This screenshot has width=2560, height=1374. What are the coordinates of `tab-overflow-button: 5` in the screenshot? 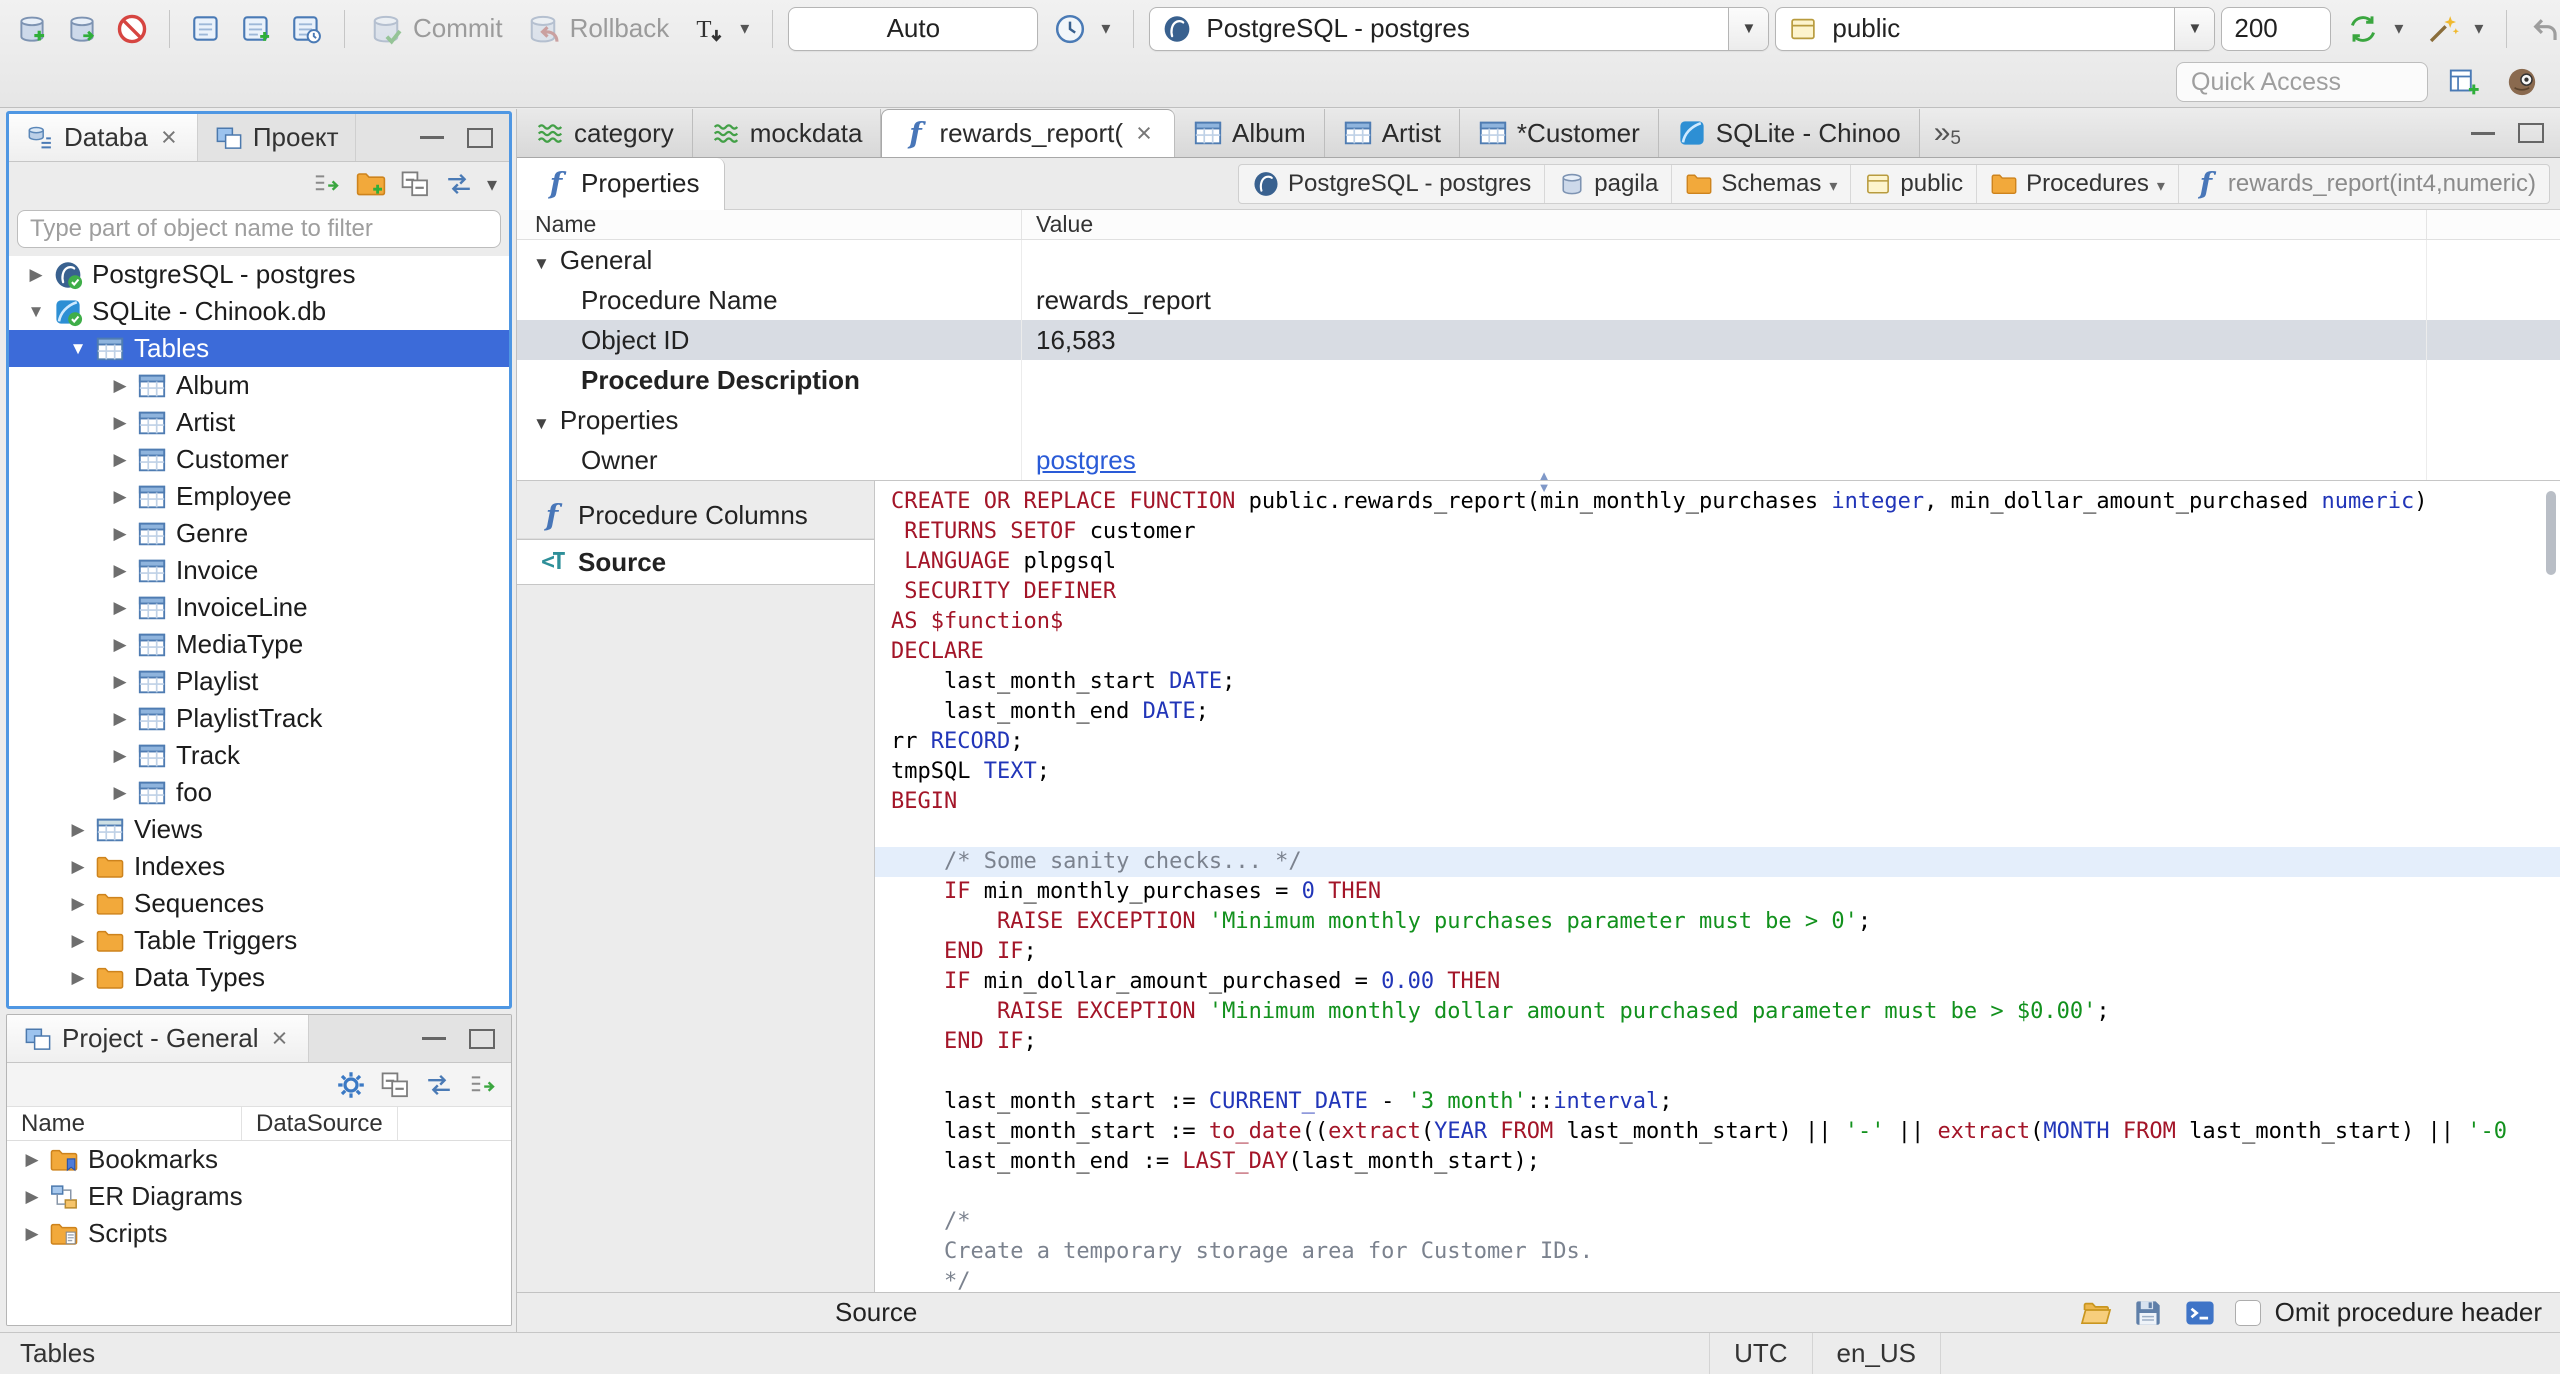 It's located at (1947, 133).